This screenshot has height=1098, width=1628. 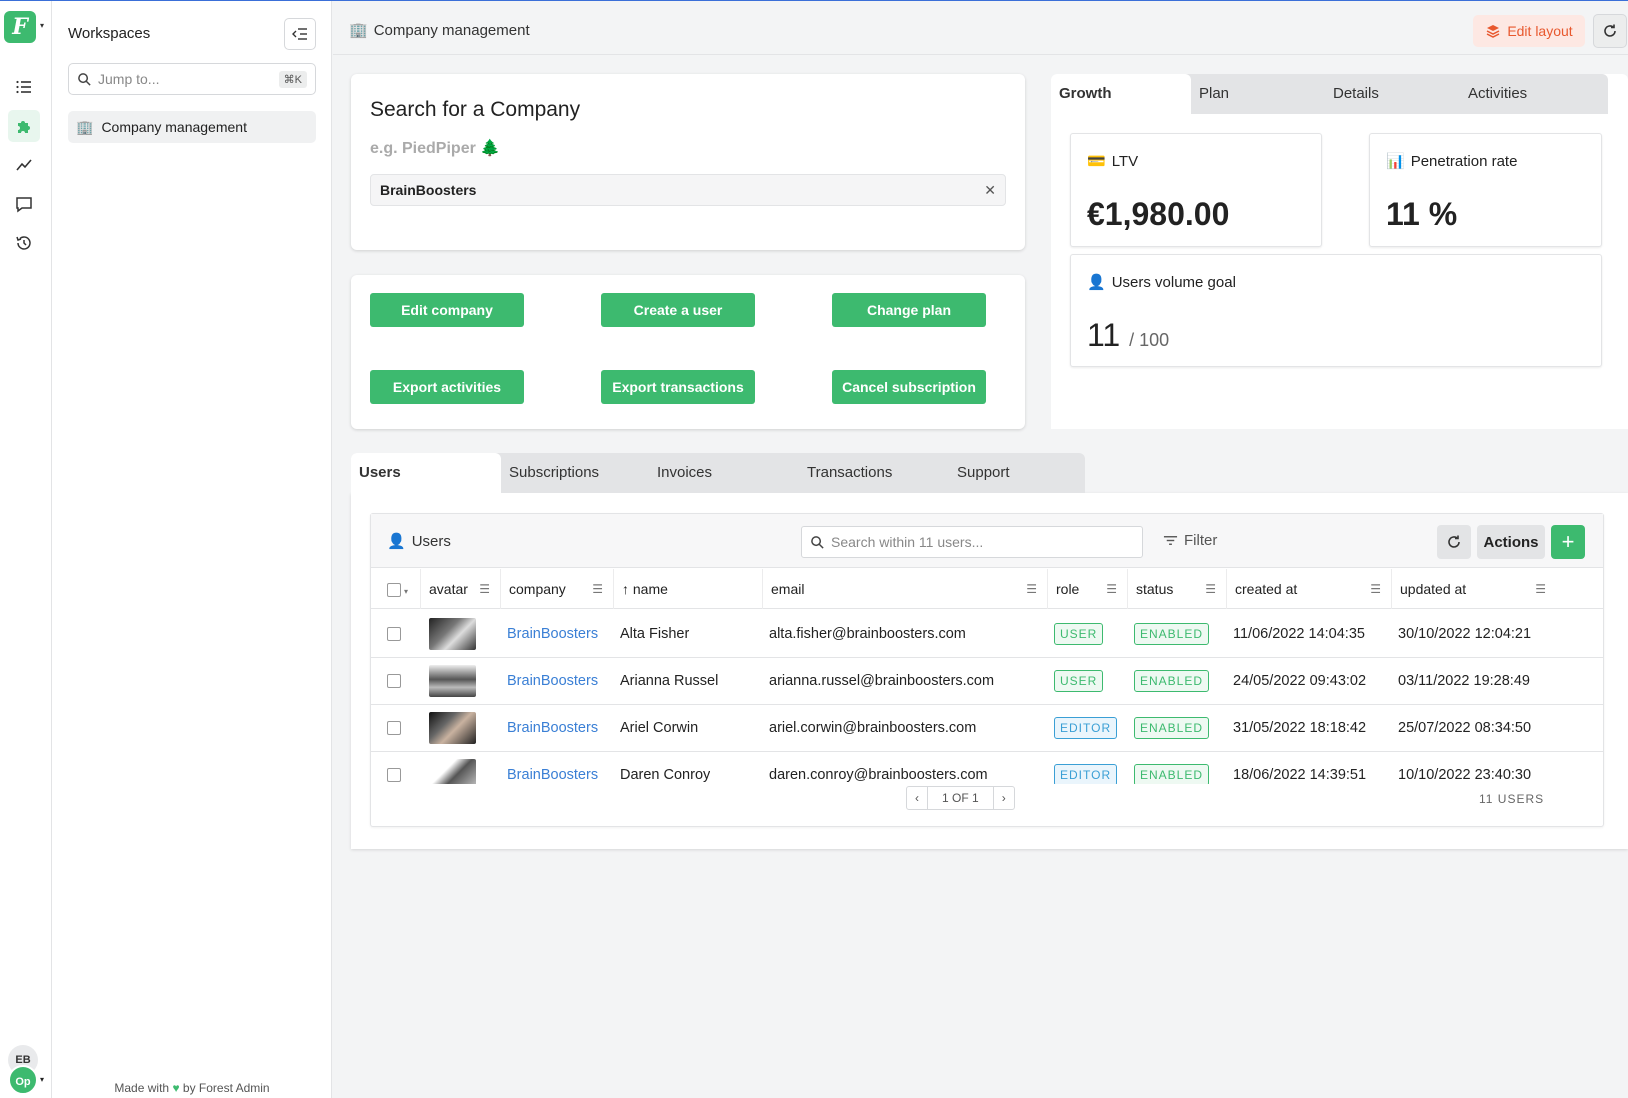 What do you see at coordinates (1017, 473) in the screenshot?
I see `tab-support: Support` at bounding box center [1017, 473].